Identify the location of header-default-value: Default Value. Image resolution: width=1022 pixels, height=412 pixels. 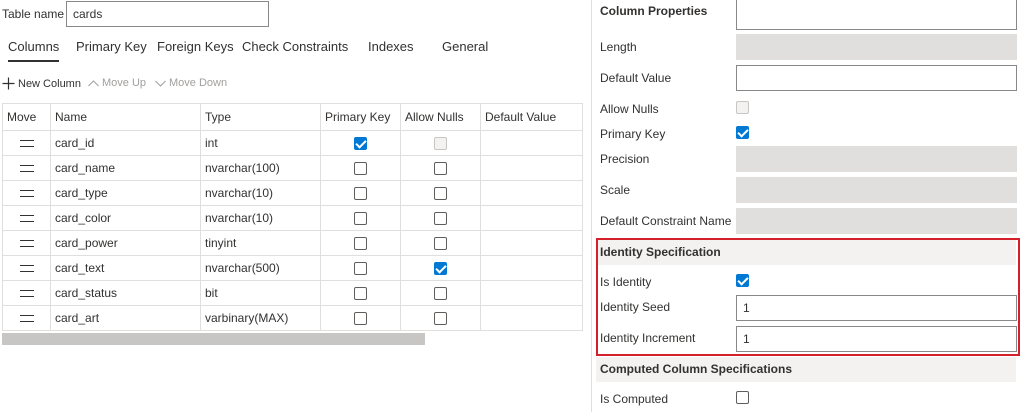
(531, 117).